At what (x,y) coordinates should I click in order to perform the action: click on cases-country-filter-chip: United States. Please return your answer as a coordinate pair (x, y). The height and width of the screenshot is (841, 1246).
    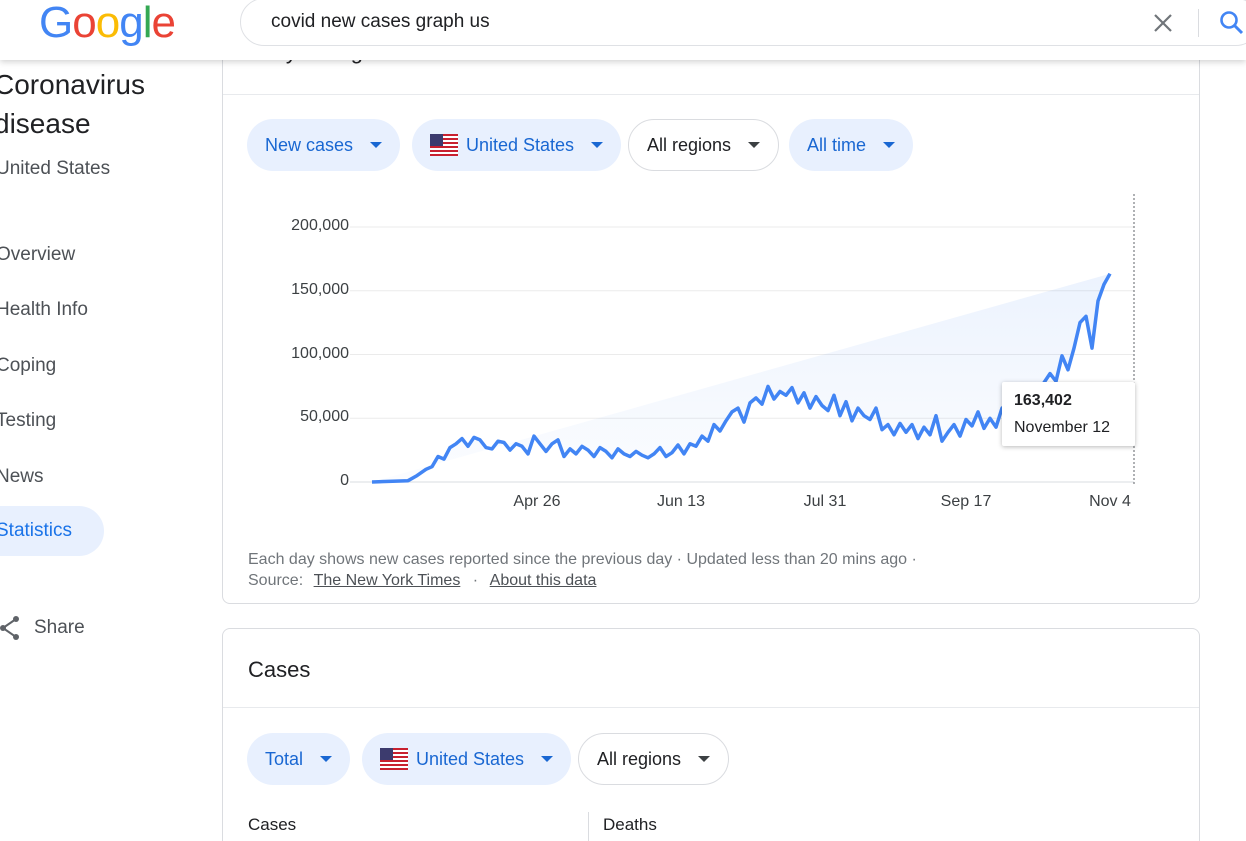
    Looking at the image, I should click on (467, 759).